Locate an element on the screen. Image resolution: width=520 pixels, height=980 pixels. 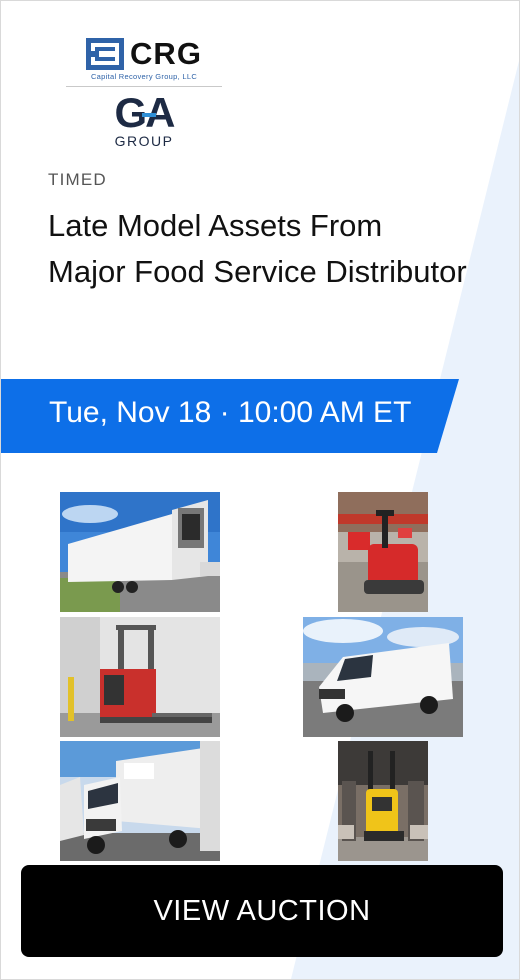
crg-logo: CRG is located at coordinates (144, 53).